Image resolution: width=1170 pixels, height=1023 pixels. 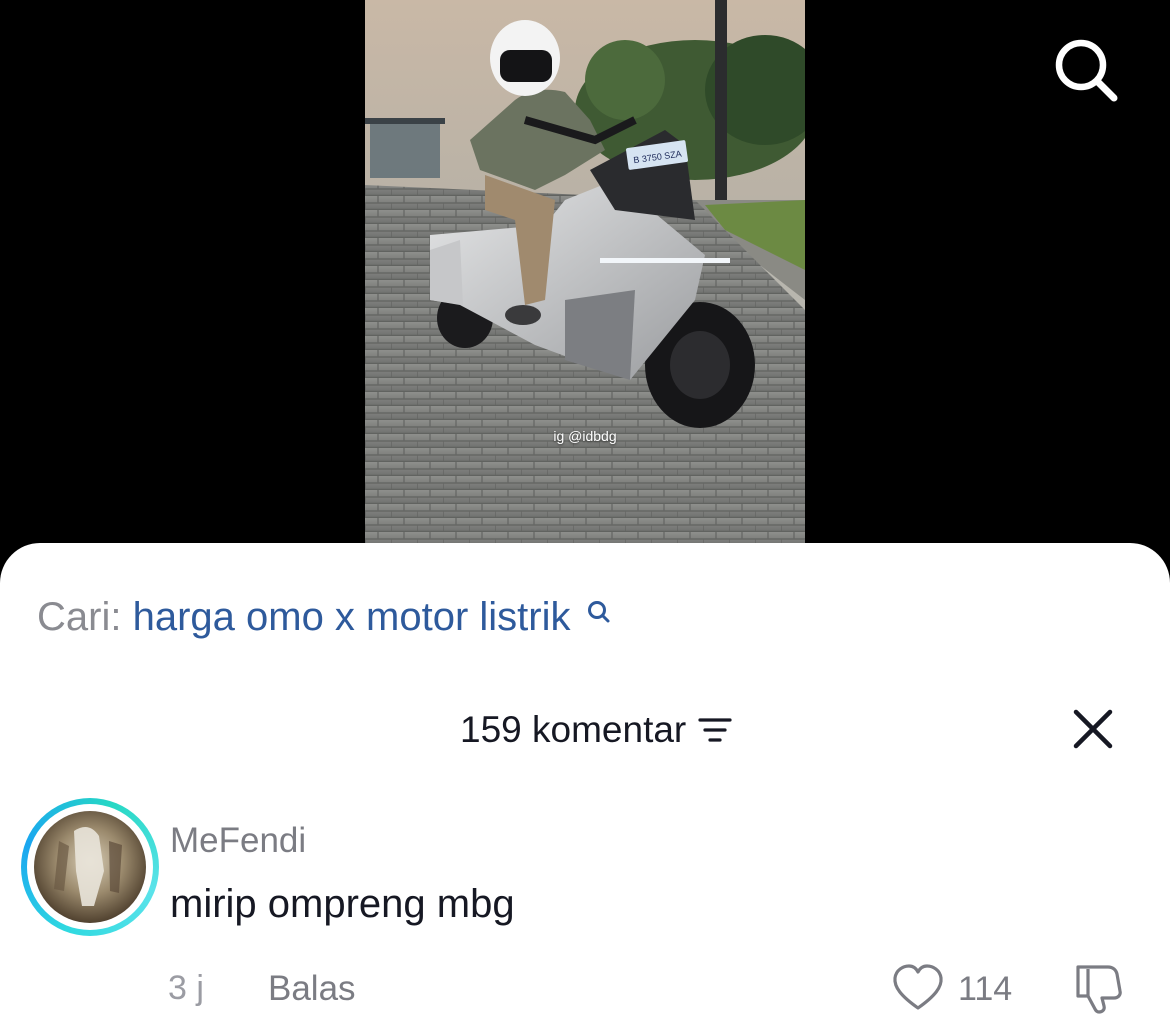 I want to click on avatar-image, so click(x=90, y=867).